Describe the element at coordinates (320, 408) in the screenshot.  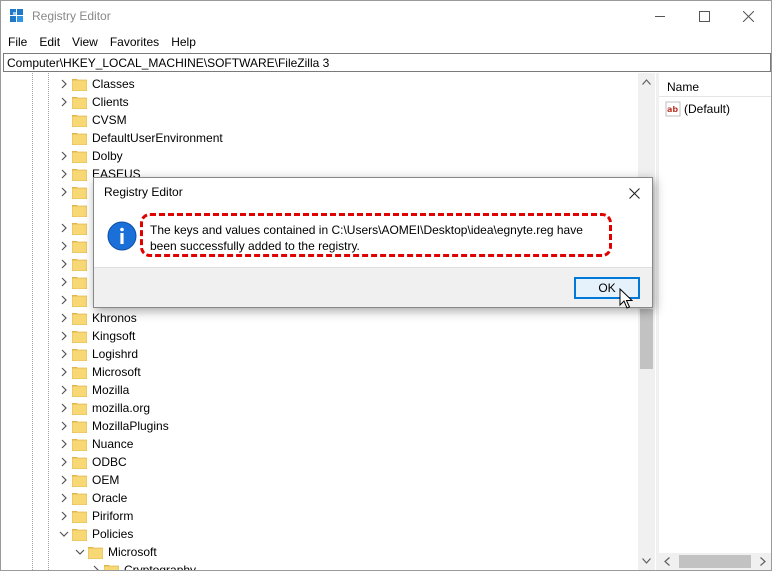
I see `tree-item: mozilla.org` at that location.